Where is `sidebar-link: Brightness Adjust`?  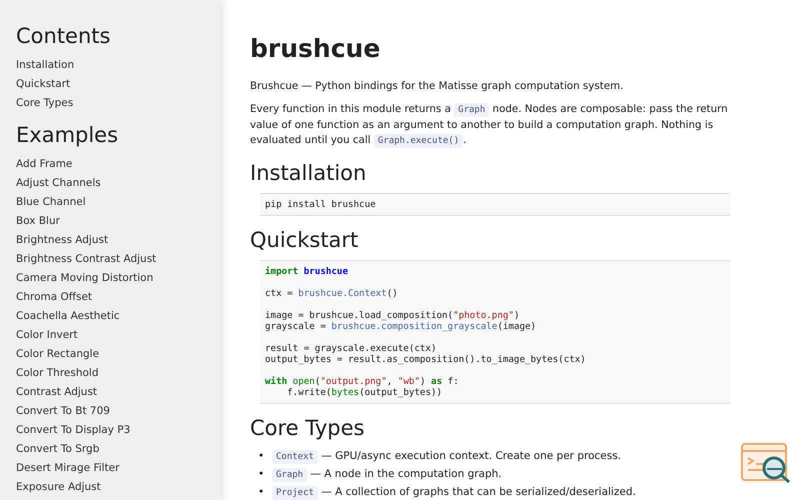
sidebar-link: Brightness Adjust is located at coordinates (62, 240).